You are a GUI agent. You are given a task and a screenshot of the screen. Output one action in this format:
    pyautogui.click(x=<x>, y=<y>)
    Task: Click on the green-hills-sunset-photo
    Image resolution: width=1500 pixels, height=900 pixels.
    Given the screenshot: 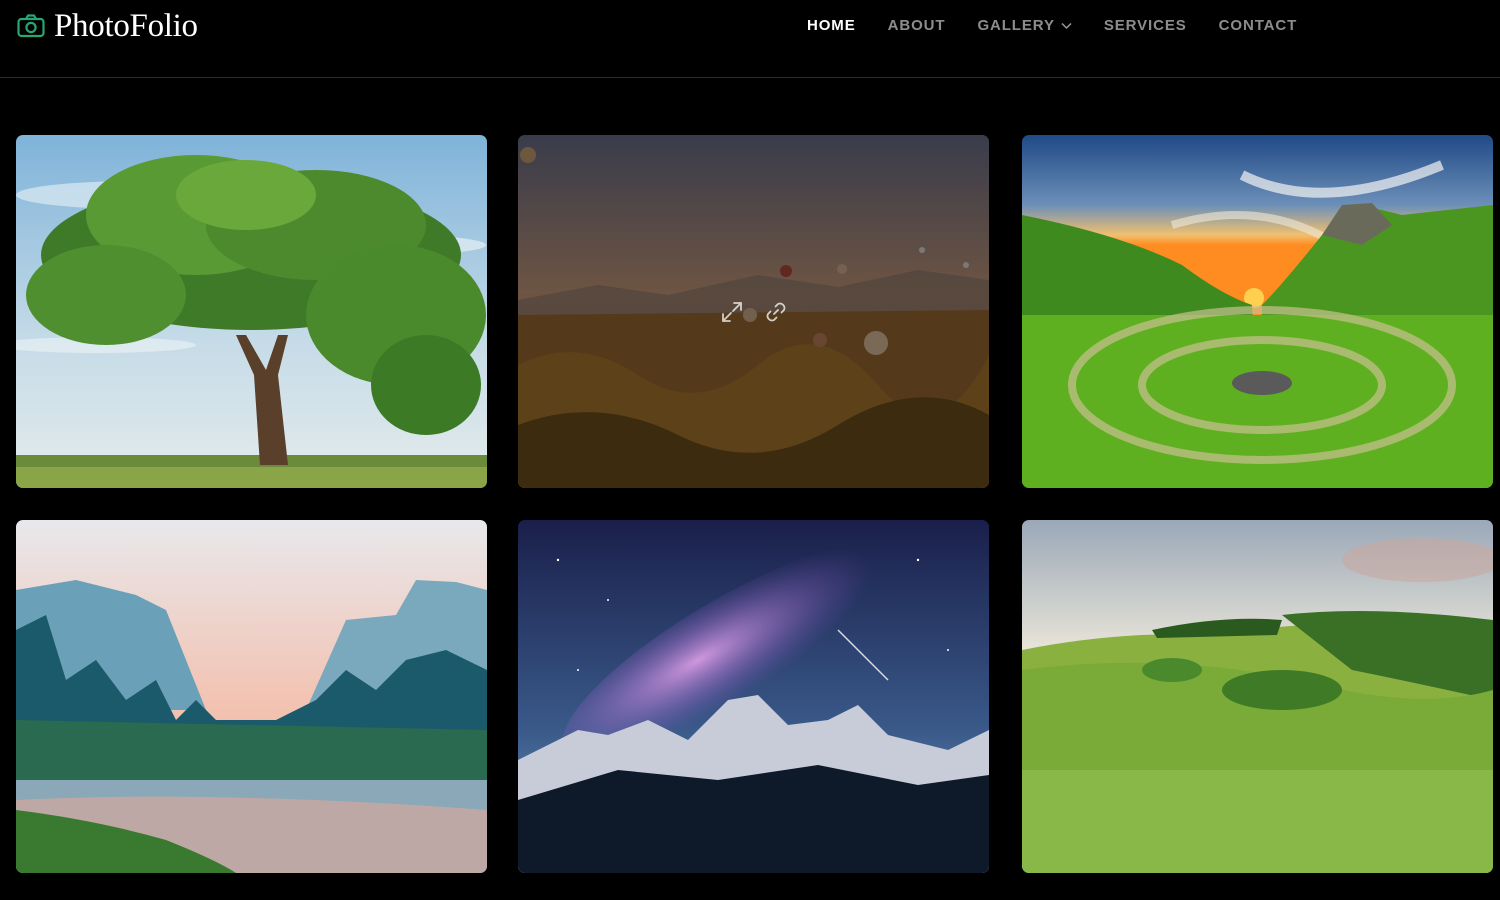 What is the action you would take?
    pyautogui.click(x=1257, y=311)
    